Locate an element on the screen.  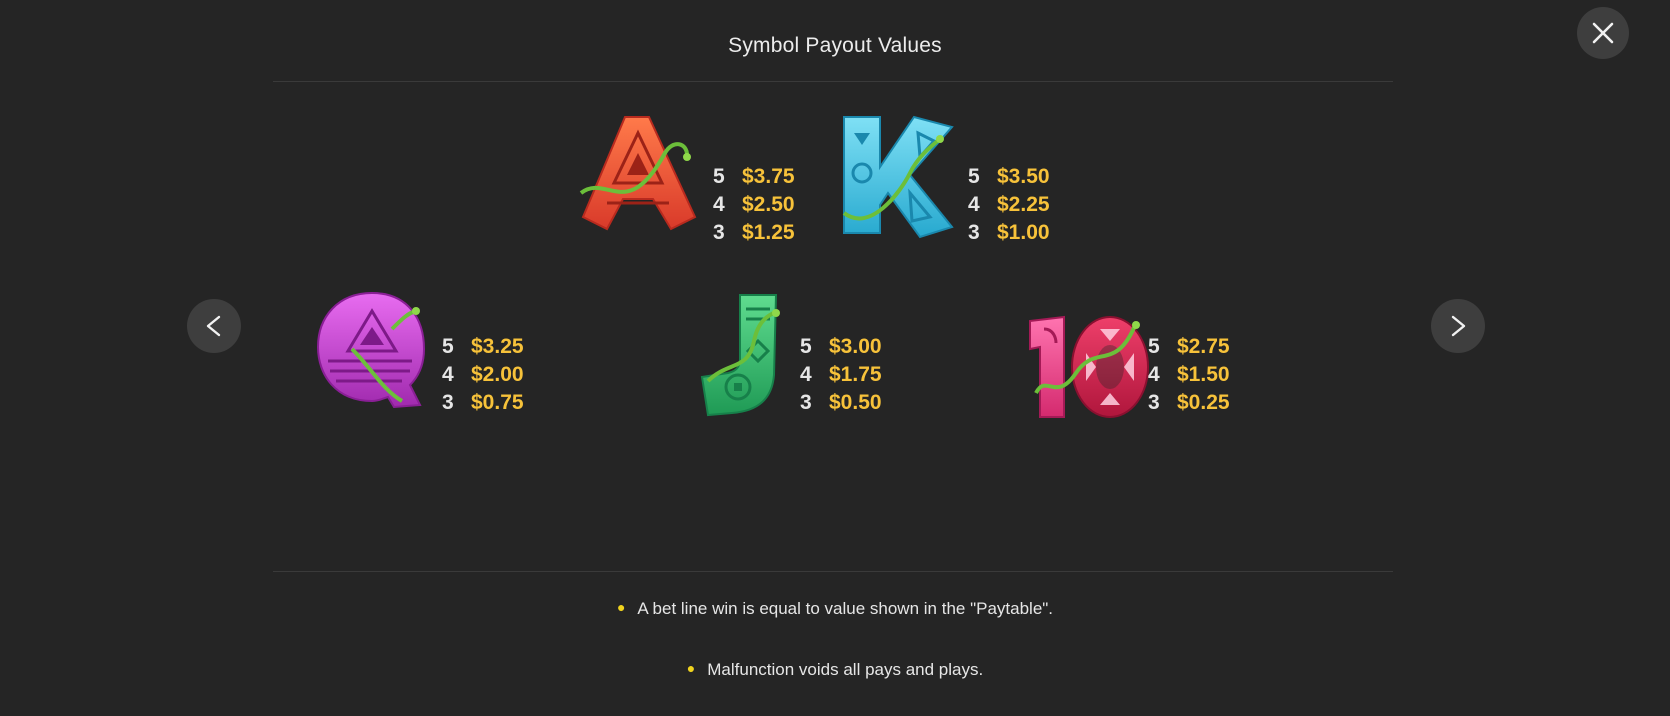
payout-row: 5 $3.00 is located at coordinates (841, 347).